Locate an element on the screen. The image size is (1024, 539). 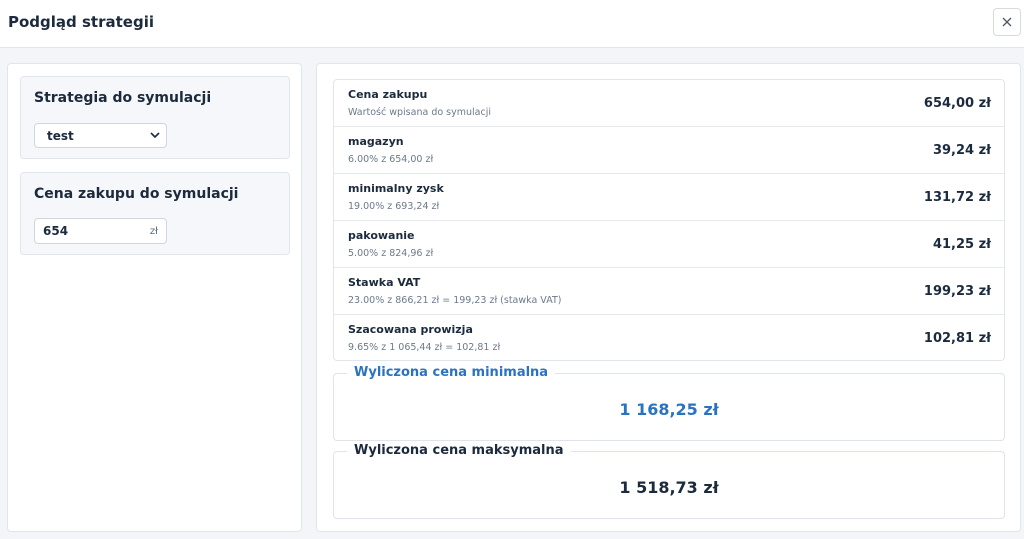
strategy-select: test is located at coordinates (100, 135).